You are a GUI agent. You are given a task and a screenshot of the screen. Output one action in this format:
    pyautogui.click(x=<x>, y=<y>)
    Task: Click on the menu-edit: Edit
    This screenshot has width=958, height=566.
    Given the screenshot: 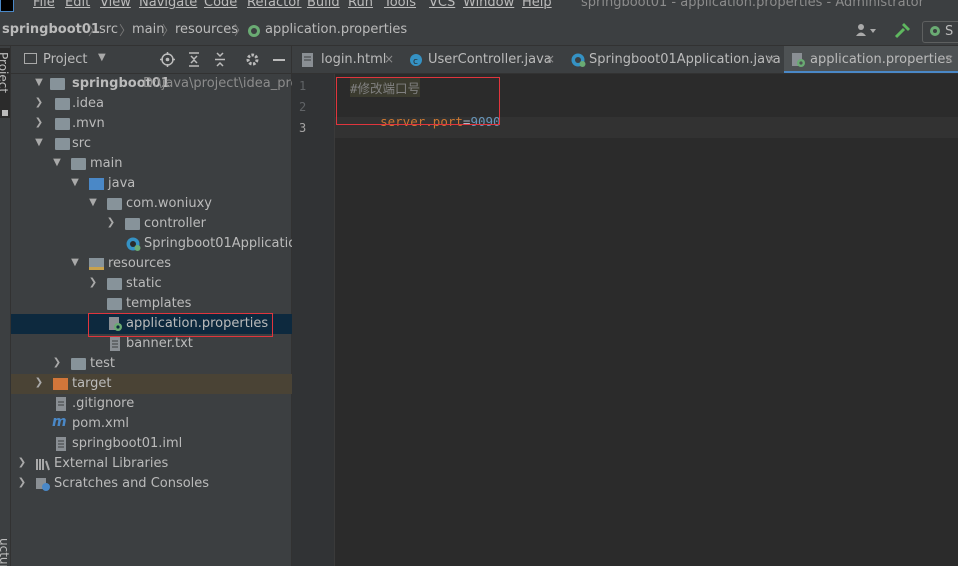 What is the action you would take?
    pyautogui.click(x=77, y=5)
    